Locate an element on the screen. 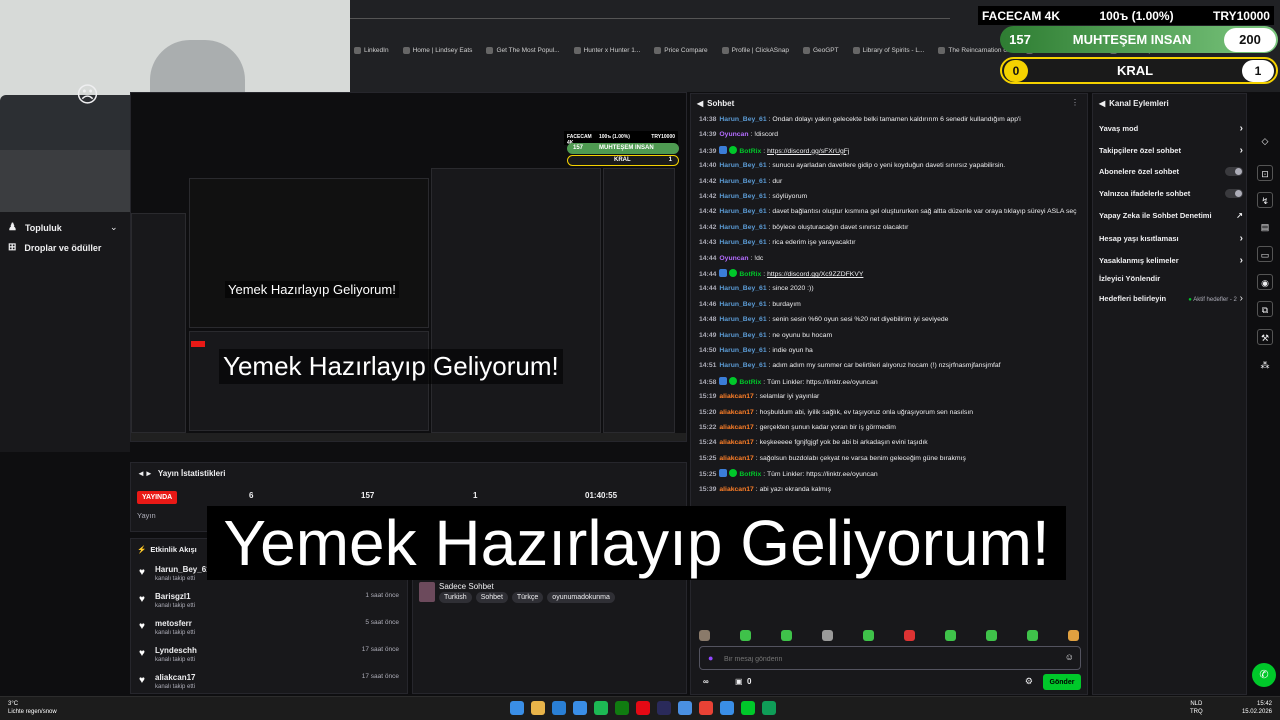  bookmark-item: Home | Lindsey Eats is located at coordinates (437, 50).